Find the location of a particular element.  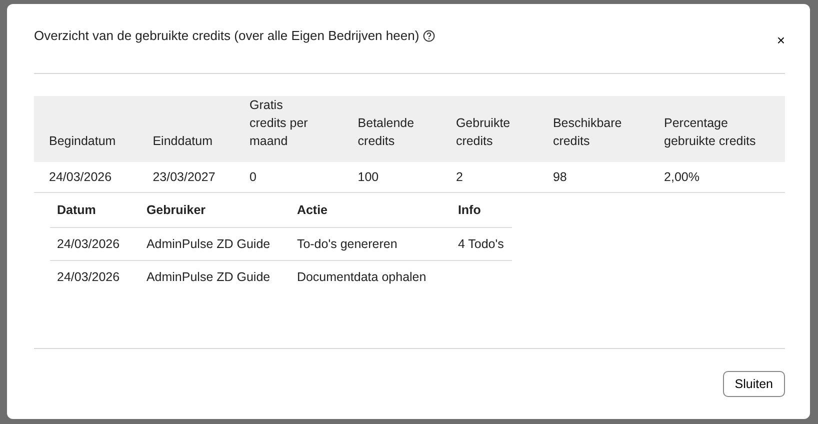

close-button: × is located at coordinates (780, 40).